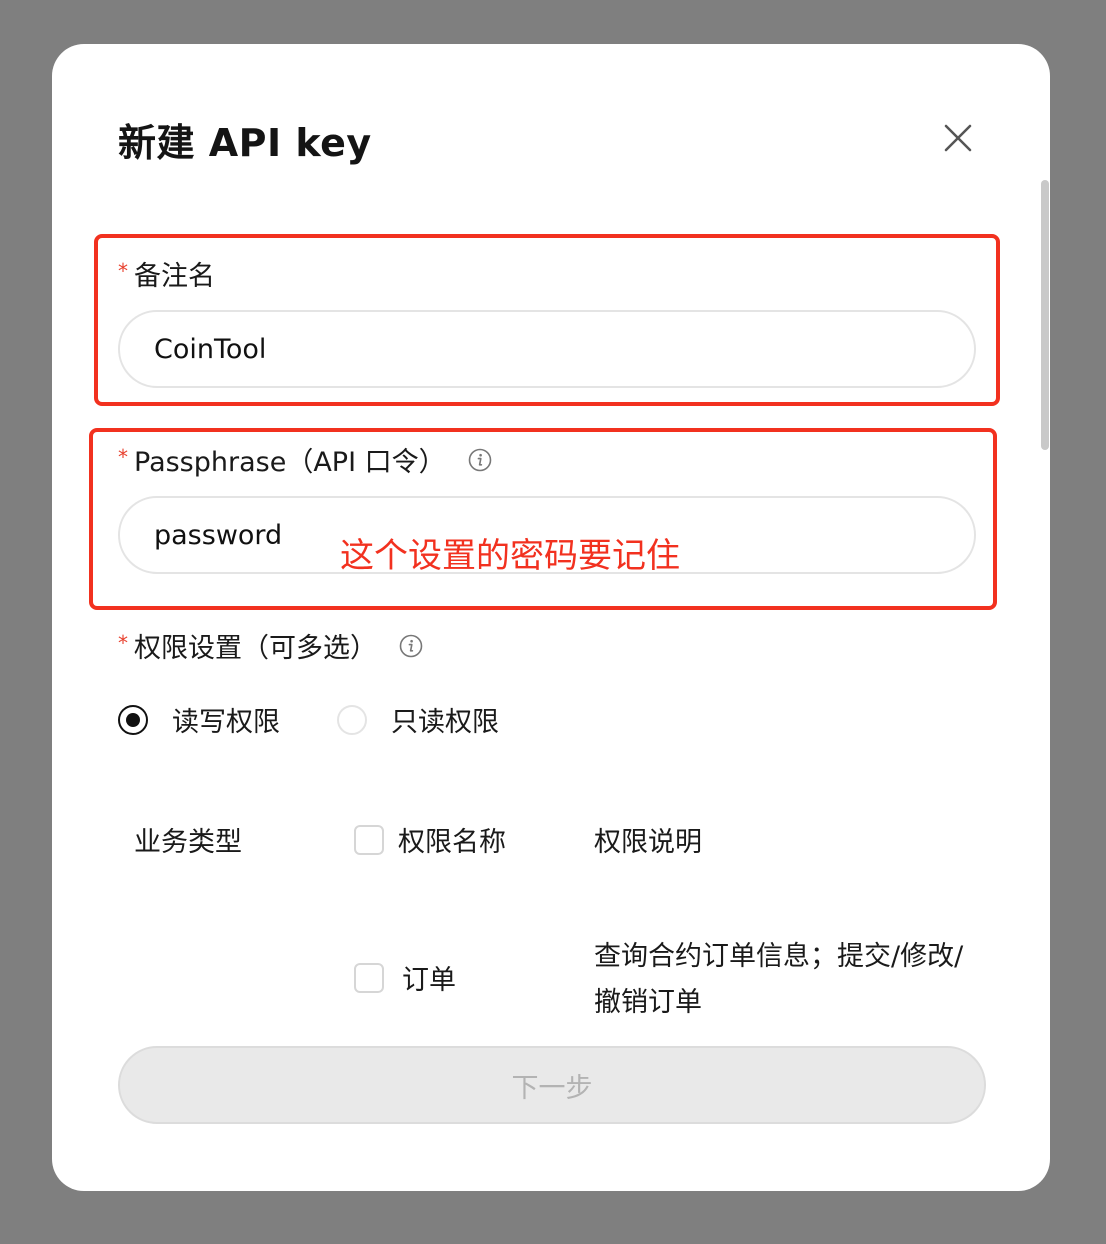 This screenshot has height=1244, width=1106. Describe the element at coordinates (255, 648) in the screenshot. I see `permissions-label-text: 权限设置（可多选）` at that location.